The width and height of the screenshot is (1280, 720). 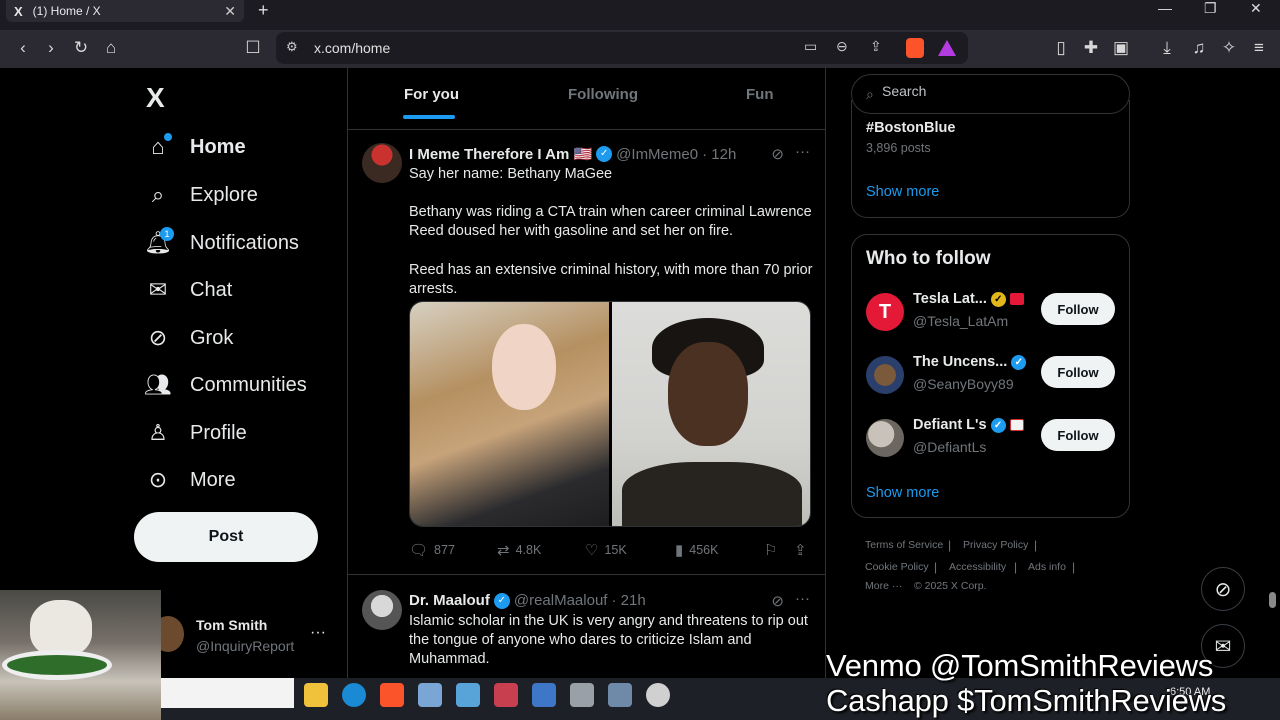 I want to click on nav-profile: ♙ Profile, so click(x=195, y=433).